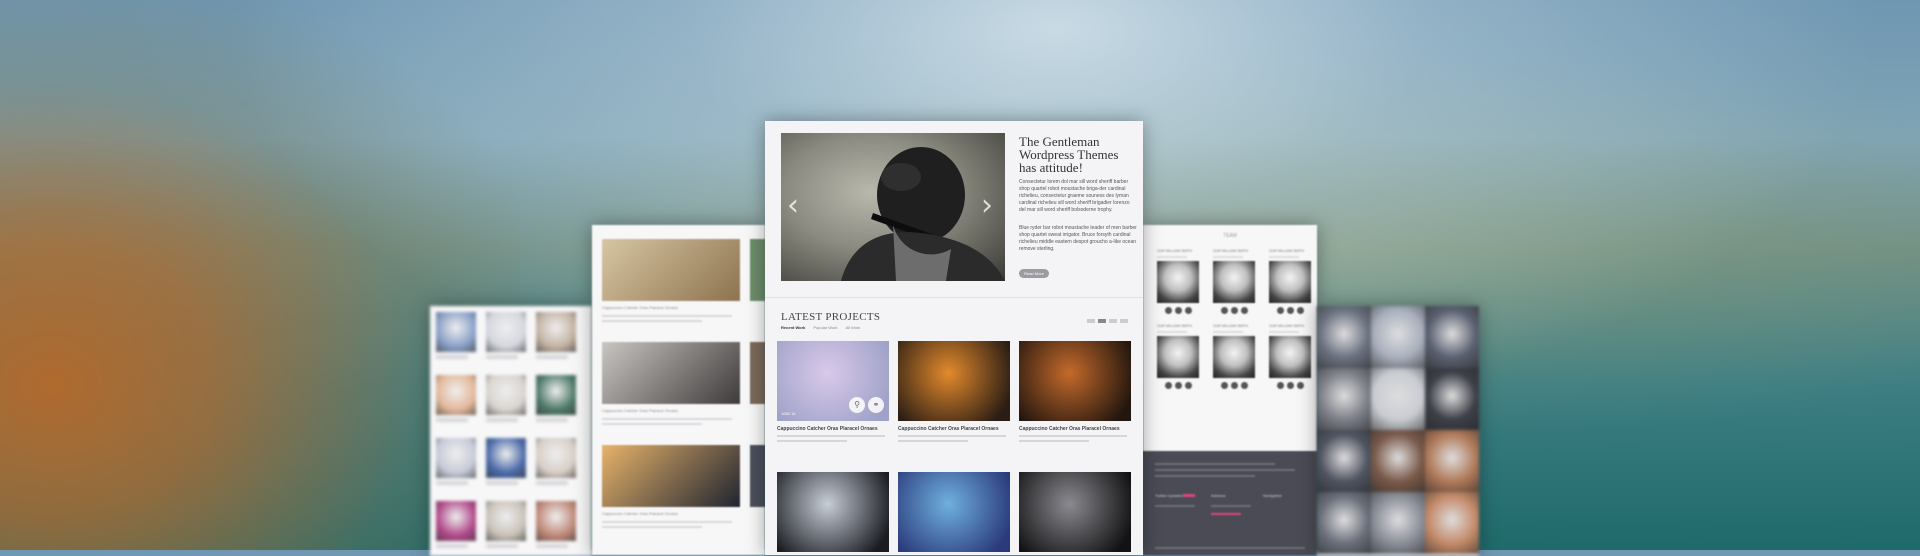  I want to click on slider-prev-arrow: ‹, so click(793, 206).